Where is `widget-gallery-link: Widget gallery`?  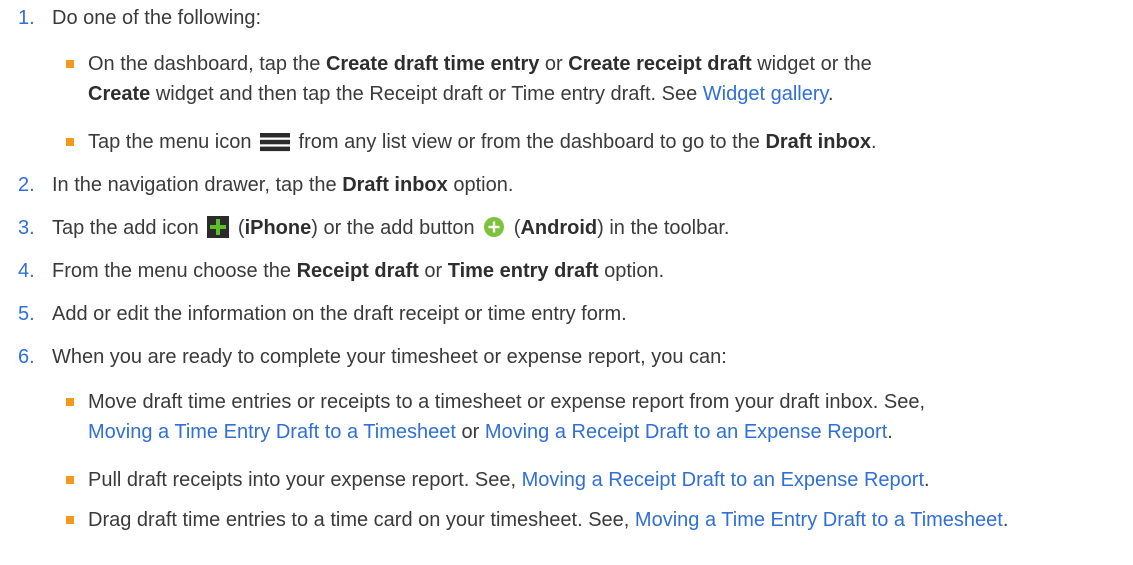
widget-gallery-link: Widget gallery is located at coordinates (765, 94).